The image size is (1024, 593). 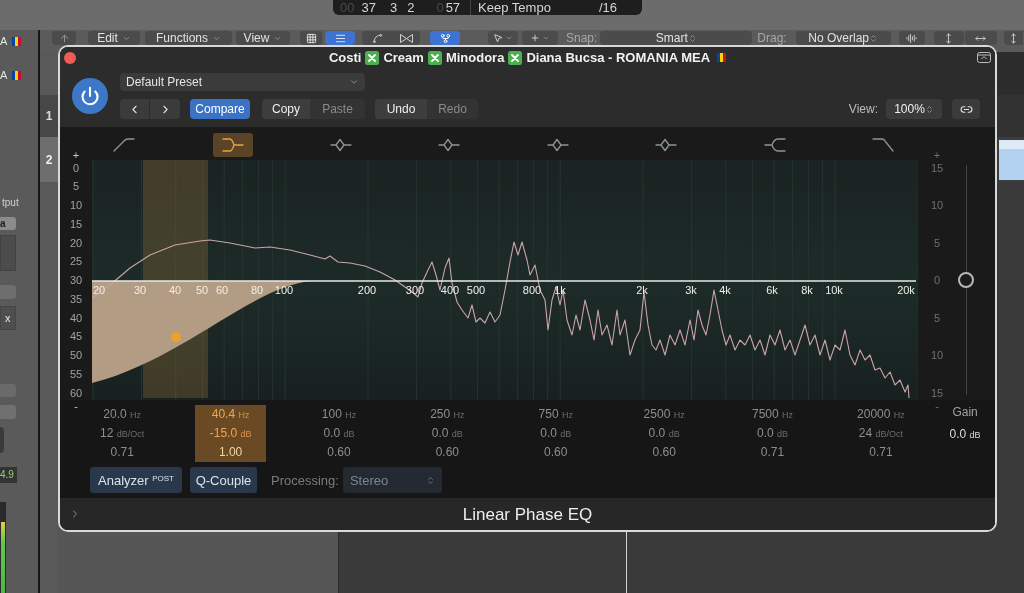 I want to click on waveform-button, so click(x=911, y=38).